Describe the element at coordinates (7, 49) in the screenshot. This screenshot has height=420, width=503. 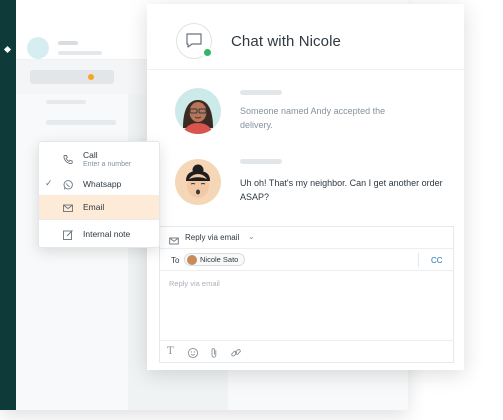
I see `nav-rail-marker` at that location.